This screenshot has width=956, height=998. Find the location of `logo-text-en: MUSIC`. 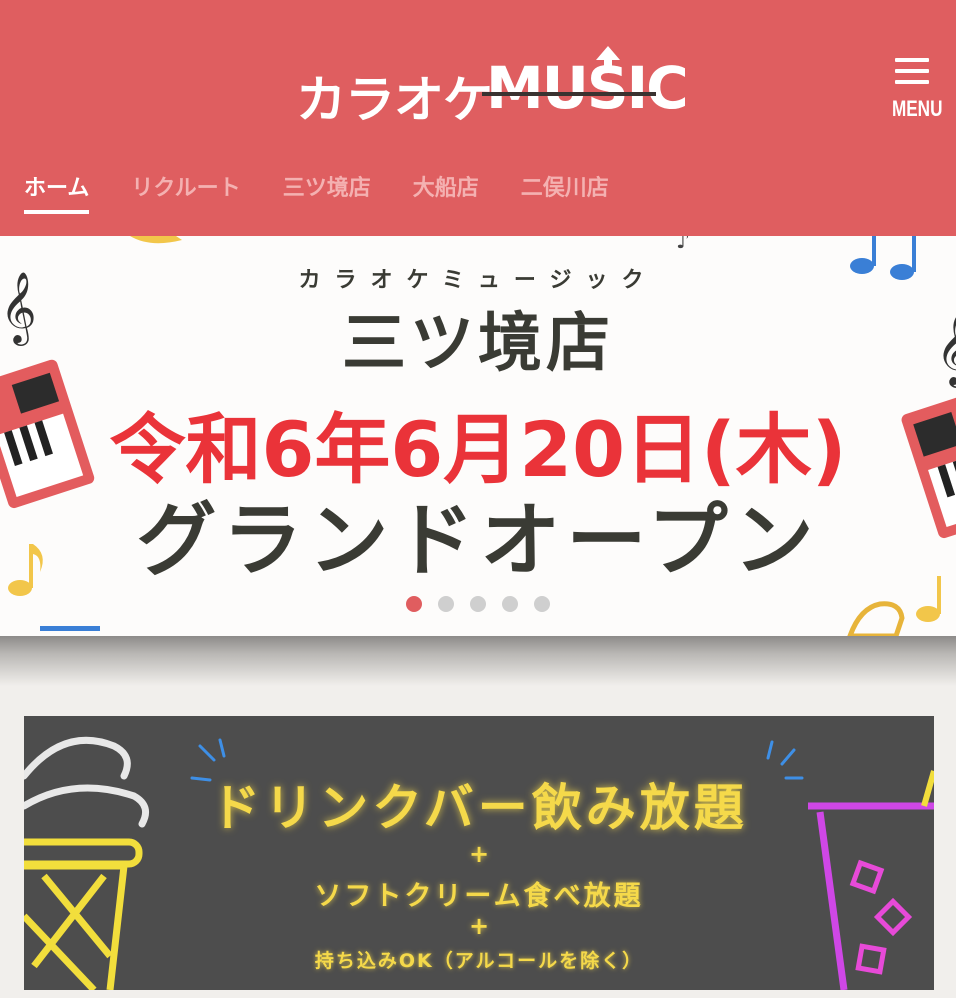

logo-text-en: MUSIC is located at coordinates (587, 88).